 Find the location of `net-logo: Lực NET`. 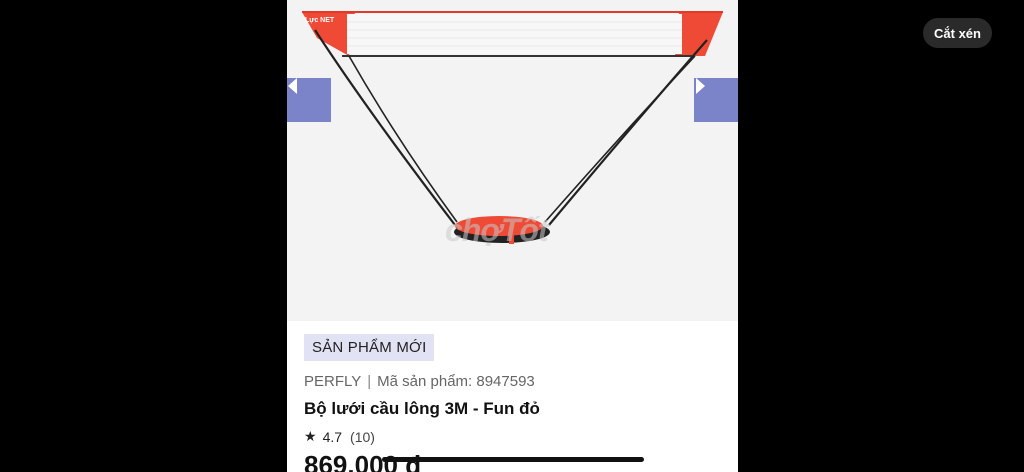

net-logo: Lực NET is located at coordinates (320, 20).